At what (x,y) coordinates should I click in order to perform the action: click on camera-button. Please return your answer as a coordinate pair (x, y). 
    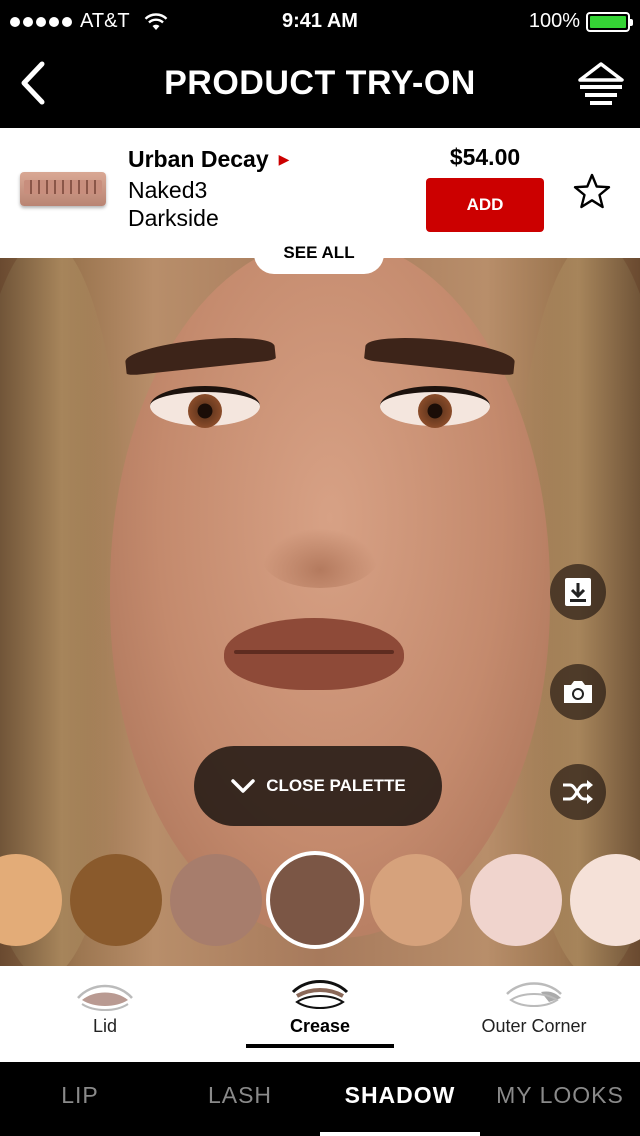
    Looking at the image, I should click on (578, 692).